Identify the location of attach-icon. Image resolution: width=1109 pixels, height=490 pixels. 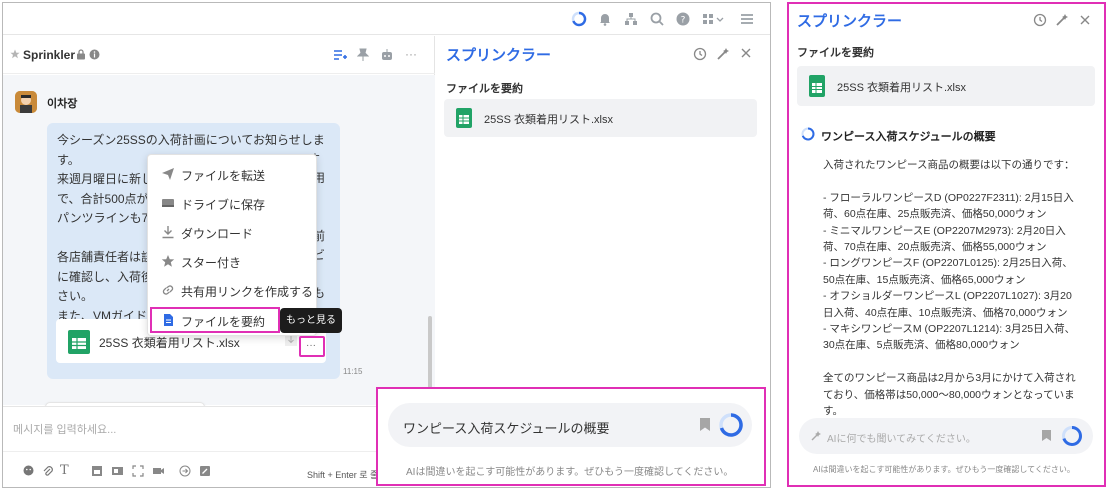
(47, 471).